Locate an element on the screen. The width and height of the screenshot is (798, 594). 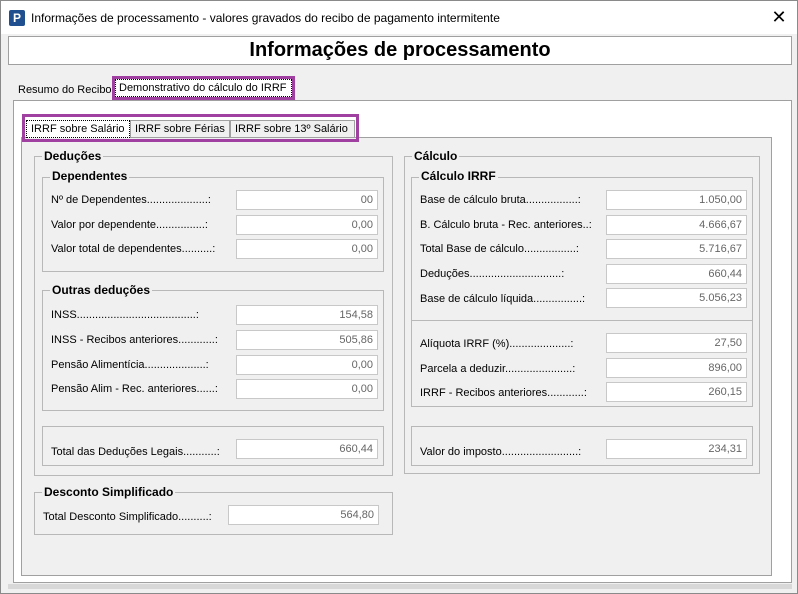
calculo-divider is located at coordinates (582, 320).